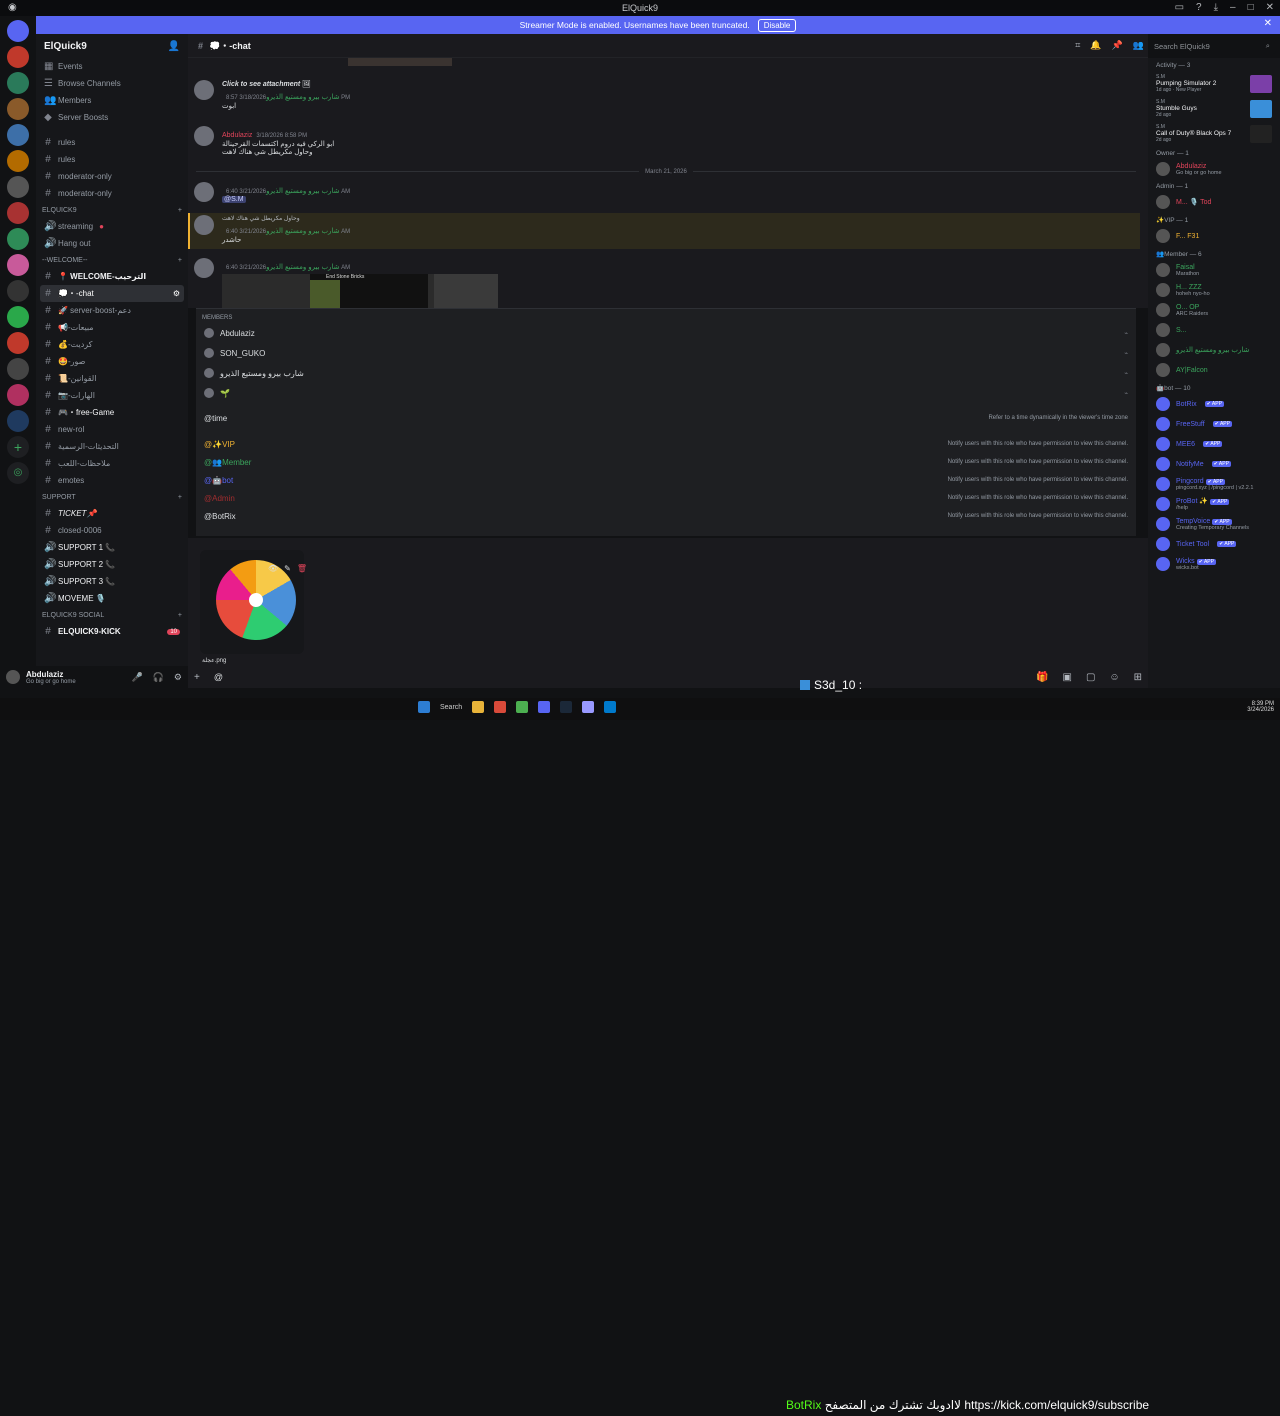 Image resolution: width=1280 pixels, height=1416 pixels. Describe the element at coordinates (112, 497) in the screenshot. I see `category-support: SUPPORT +` at that location.